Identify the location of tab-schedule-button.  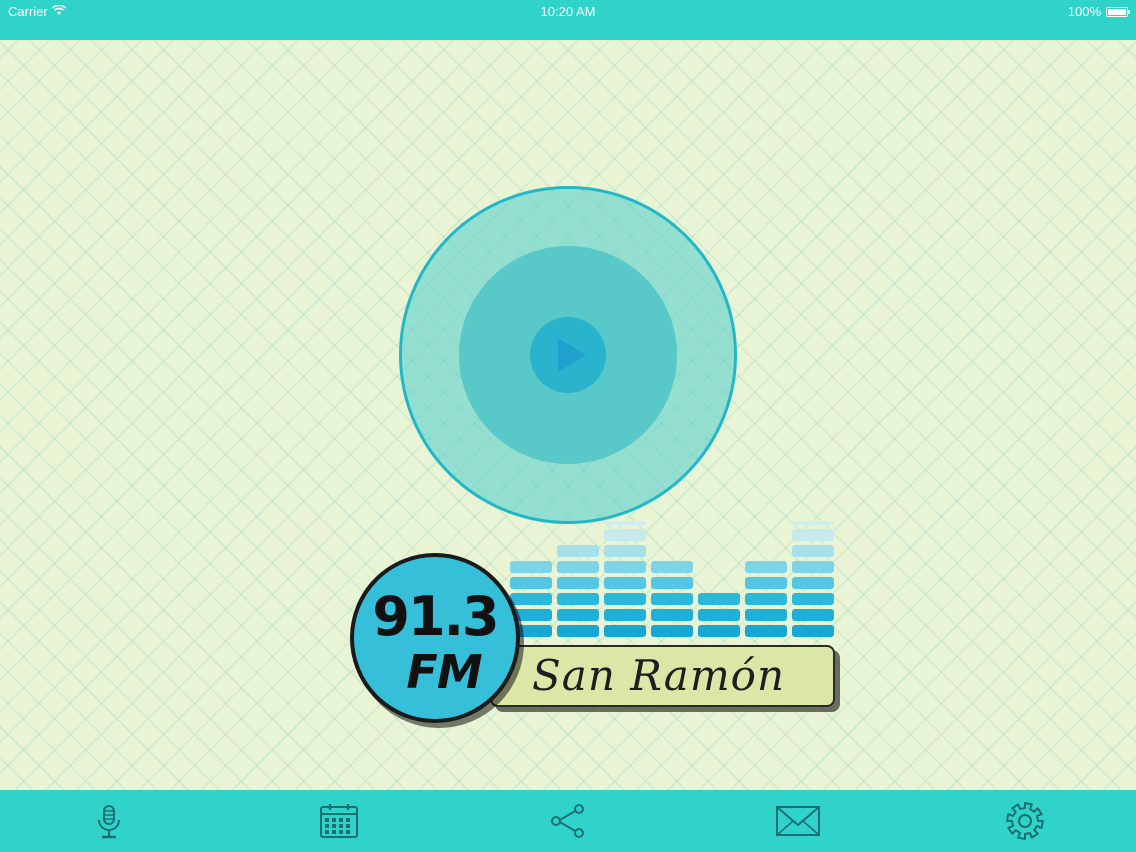
(339, 821).